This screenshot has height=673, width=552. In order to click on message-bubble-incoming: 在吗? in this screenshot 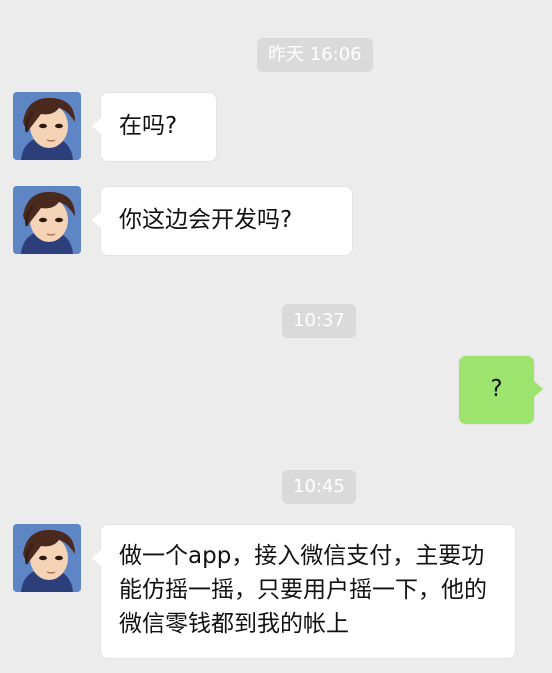, I will do `click(154, 127)`.